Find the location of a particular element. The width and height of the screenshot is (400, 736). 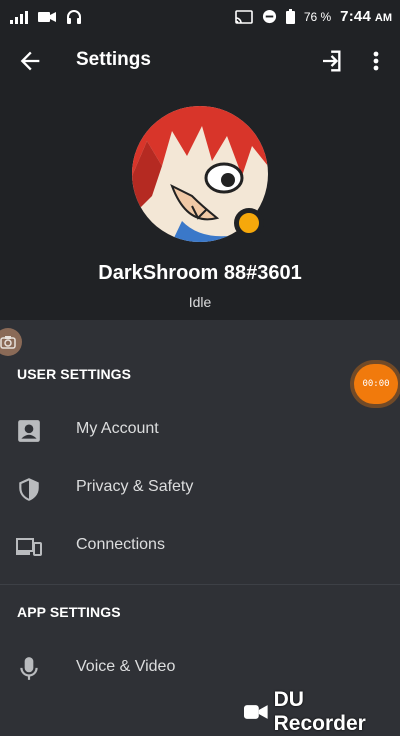

recorder-brand-label: DU Recorder is located at coordinates (319, 711).